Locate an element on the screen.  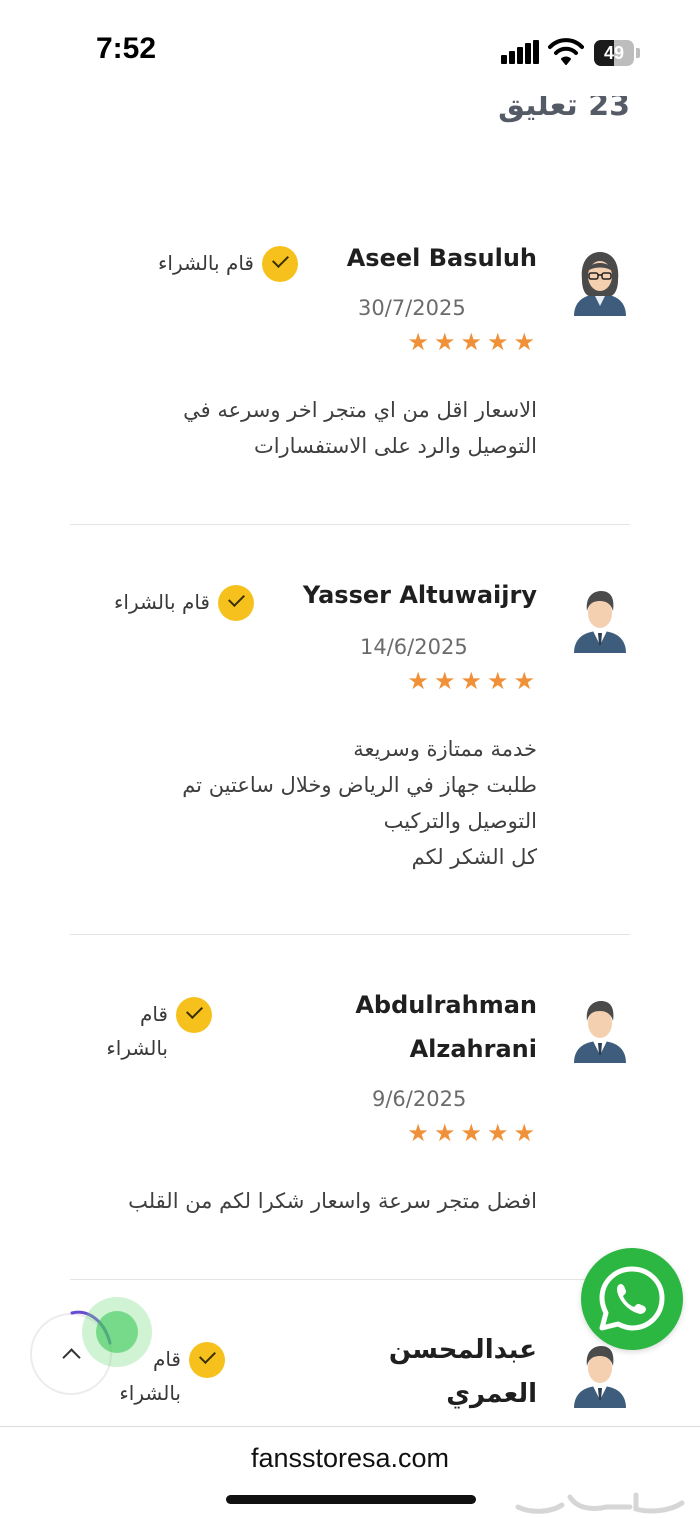
browser-bar: fansstoresa.com is located at coordinates (350, 1472).